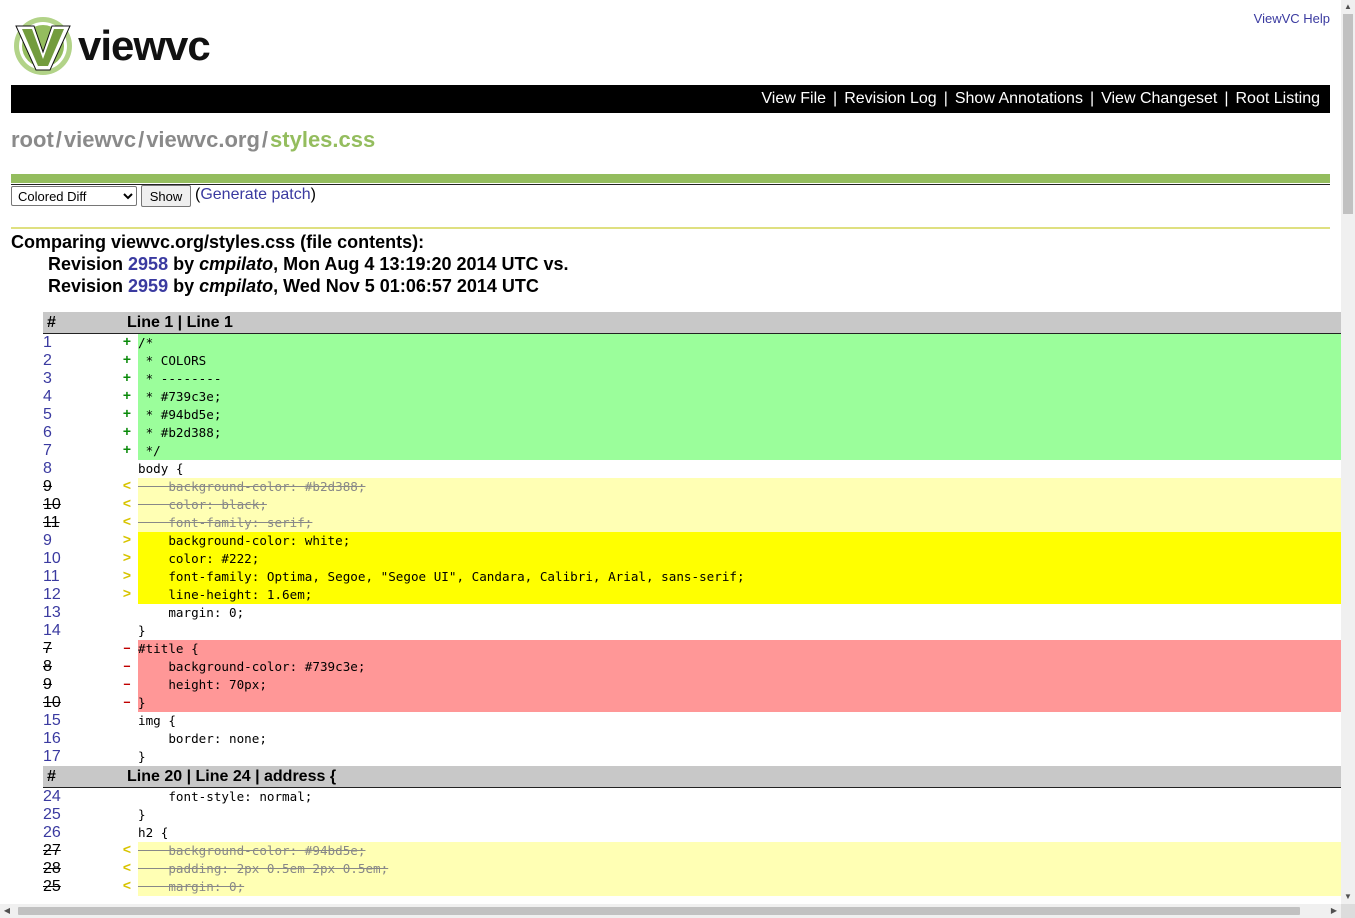 This screenshot has width=1355, height=918. What do you see at coordinates (232, 776) in the screenshot?
I see `hunk-title: Line 20 | Line 24 | address {` at bounding box center [232, 776].